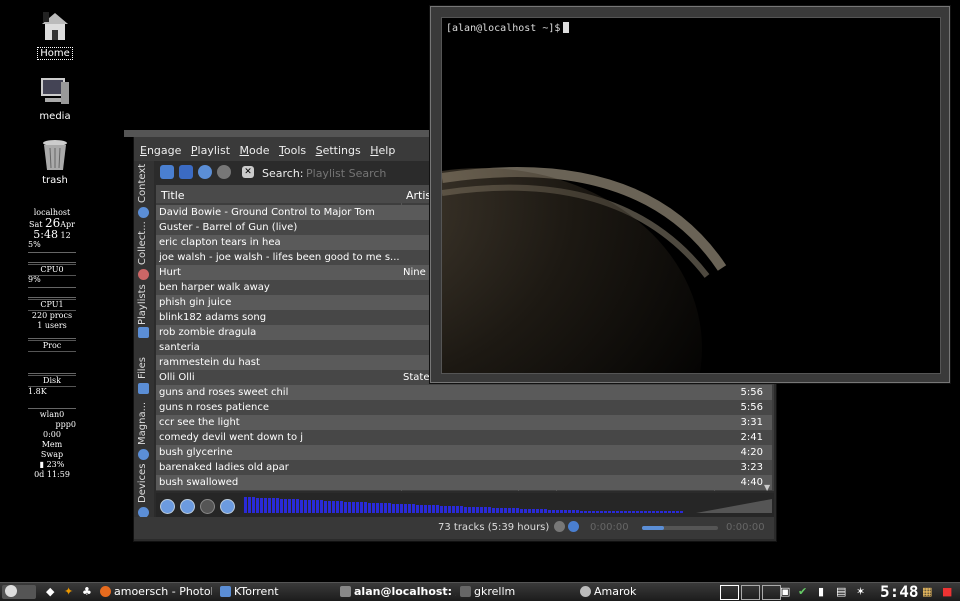  Describe the element at coordinates (160, 150) in the screenshot. I see `menu-engage: Engage` at that location.